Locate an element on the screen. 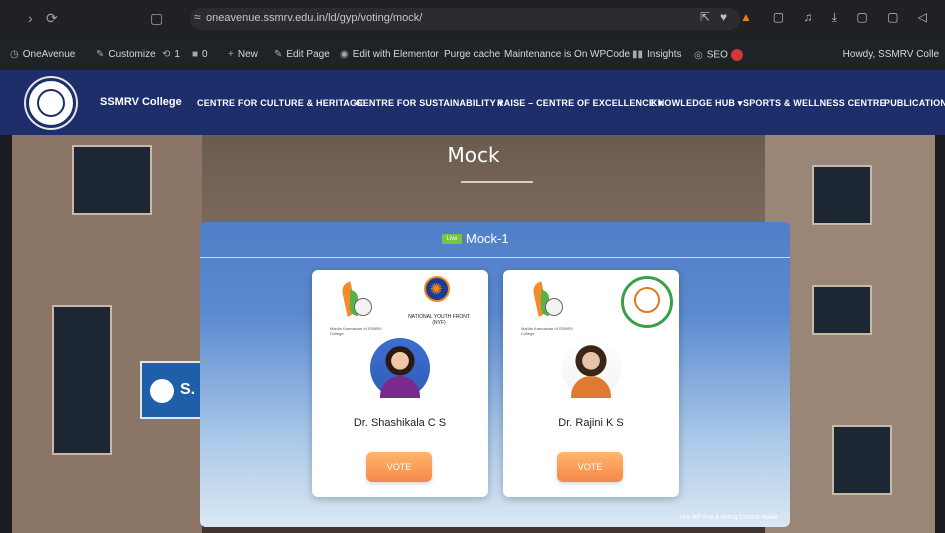 The width and height of the screenshot is (945, 533). admin-new: + New is located at coordinates (243, 54).